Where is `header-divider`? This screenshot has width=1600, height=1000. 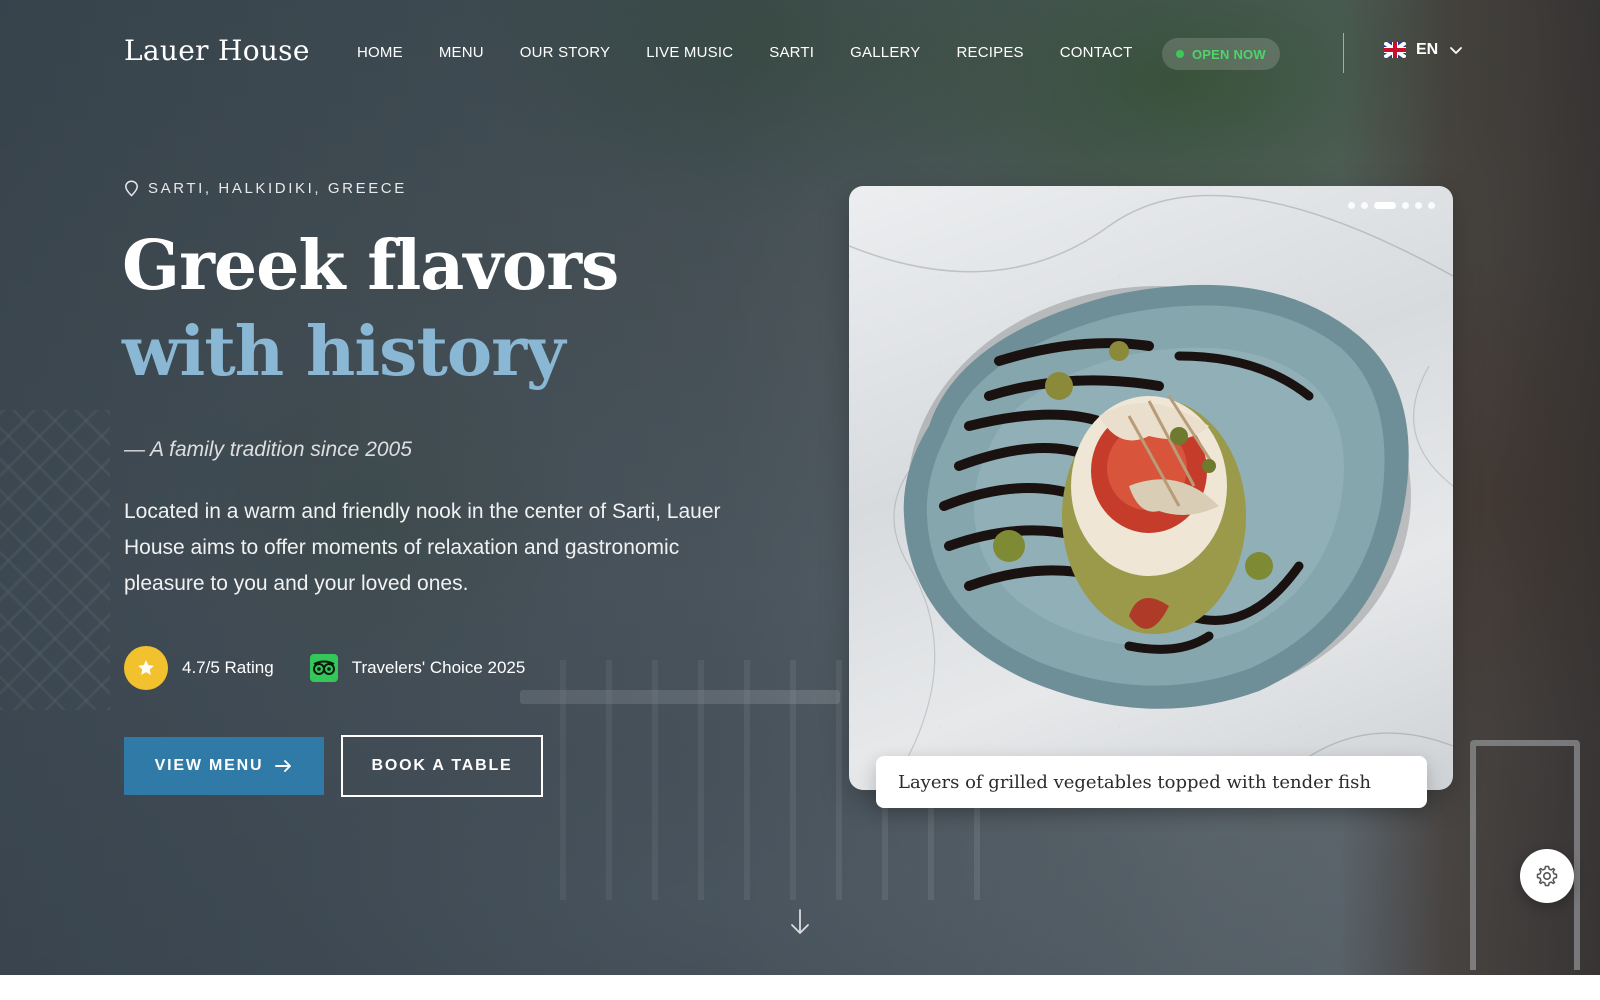 header-divider is located at coordinates (1343, 53).